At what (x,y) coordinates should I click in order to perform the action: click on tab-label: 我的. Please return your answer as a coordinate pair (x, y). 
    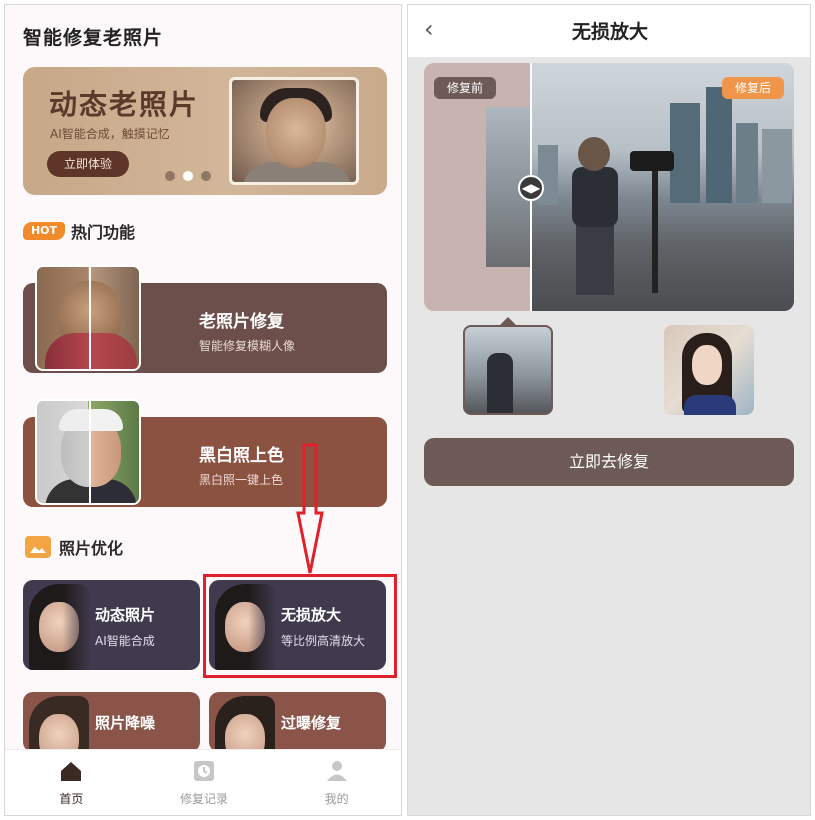
    Looking at the image, I should click on (336, 799).